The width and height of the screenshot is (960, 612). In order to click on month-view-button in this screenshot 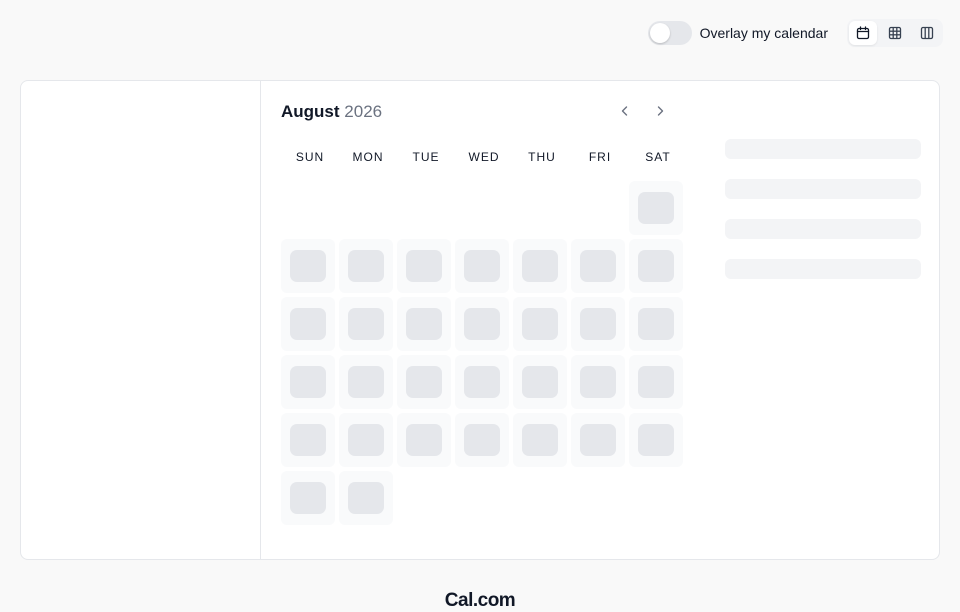, I will do `click(863, 33)`.